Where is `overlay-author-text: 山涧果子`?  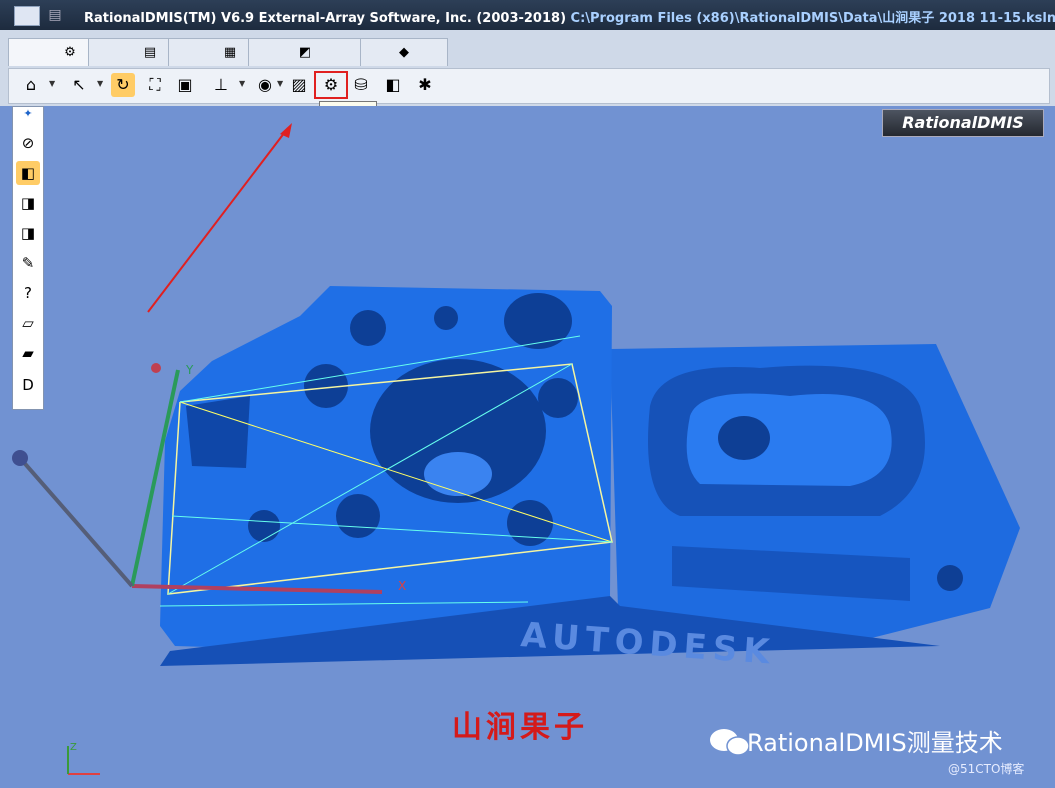
overlay-author-text: 山涧果子 is located at coordinates (520, 727).